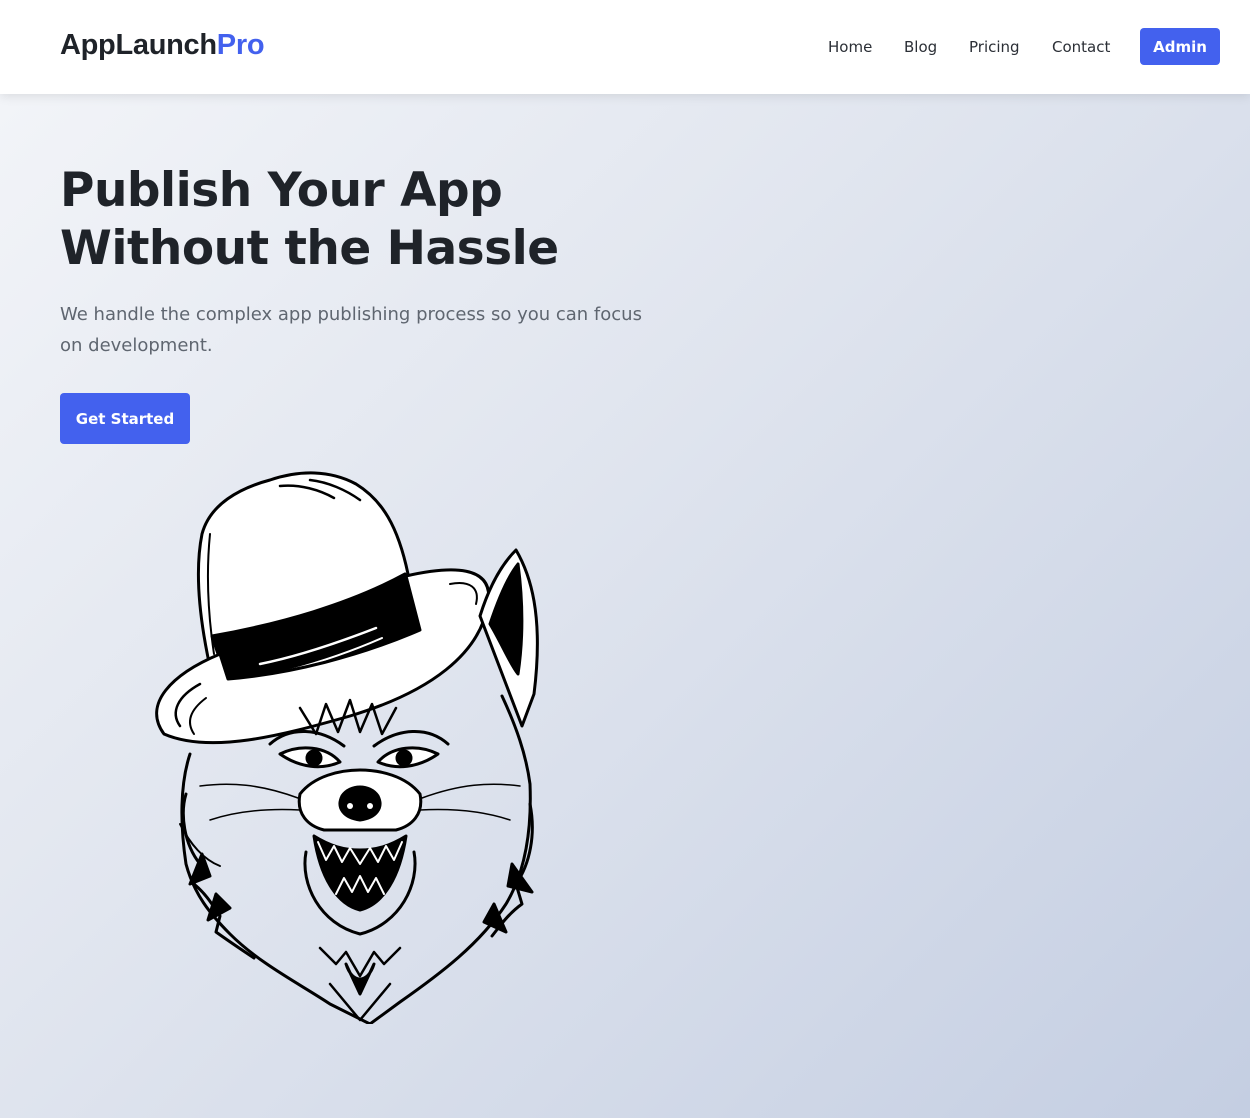 The width and height of the screenshot is (1250, 1118). I want to click on nav-link-contact: Contact, so click(1081, 47).